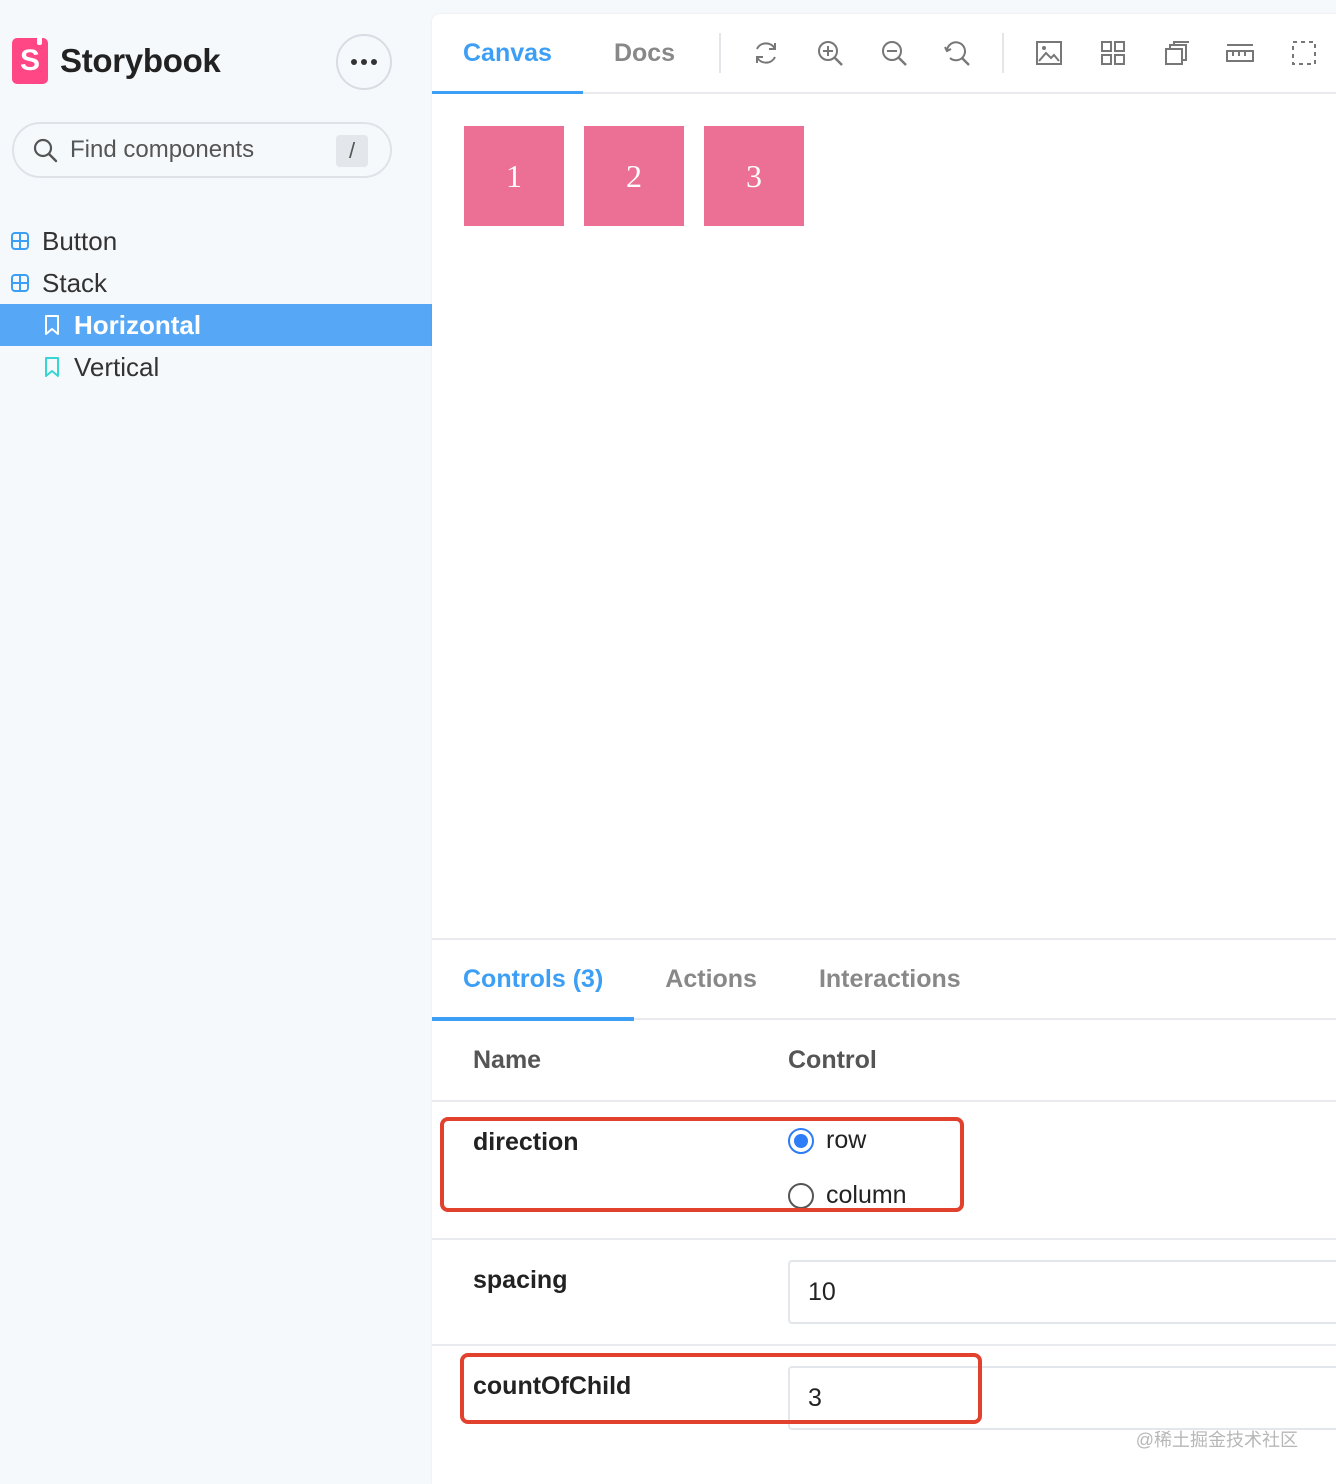 The image size is (1336, 1484). Describe the element at coordinates (766, 53) in the screenshot. I see `reload-icon` at that location.